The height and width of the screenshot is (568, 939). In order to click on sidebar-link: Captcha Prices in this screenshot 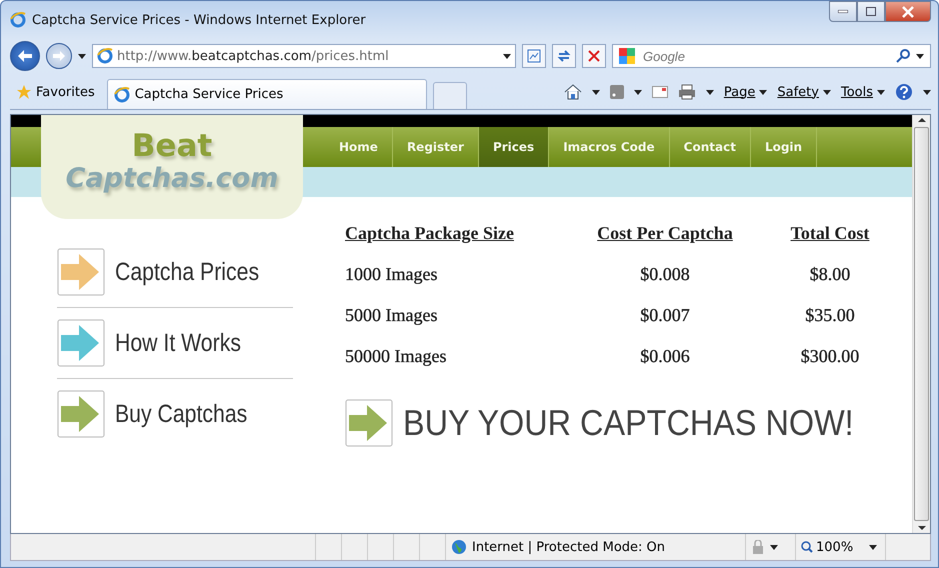, I will do `click(187, 272)`.